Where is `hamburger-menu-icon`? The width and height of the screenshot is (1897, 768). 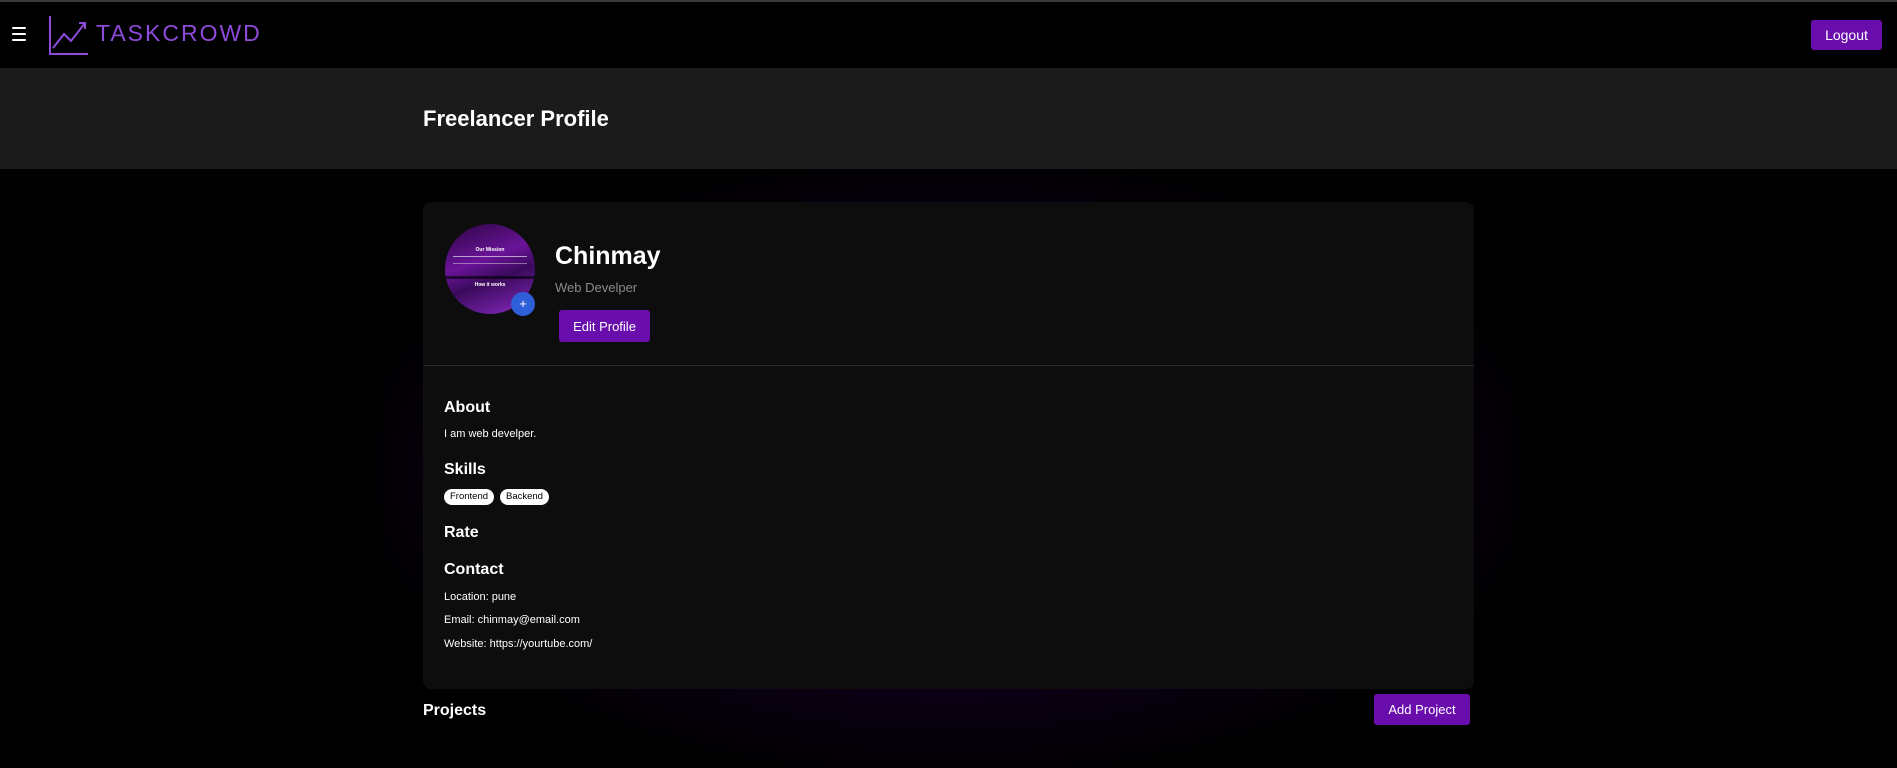
hamburger-menu-icon is located at coordinates (19, 34).